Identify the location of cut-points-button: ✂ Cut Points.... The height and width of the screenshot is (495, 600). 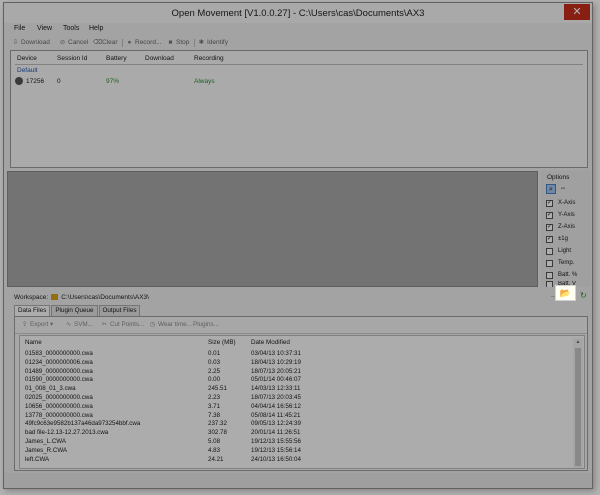
(122, 324).